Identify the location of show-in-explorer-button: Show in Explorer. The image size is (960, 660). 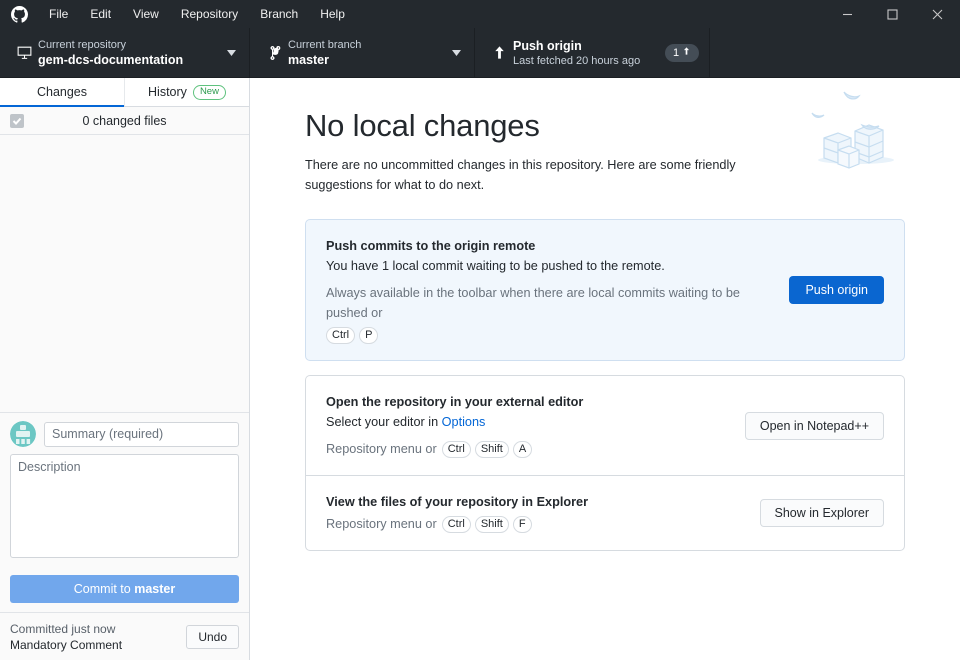
(821, 513).